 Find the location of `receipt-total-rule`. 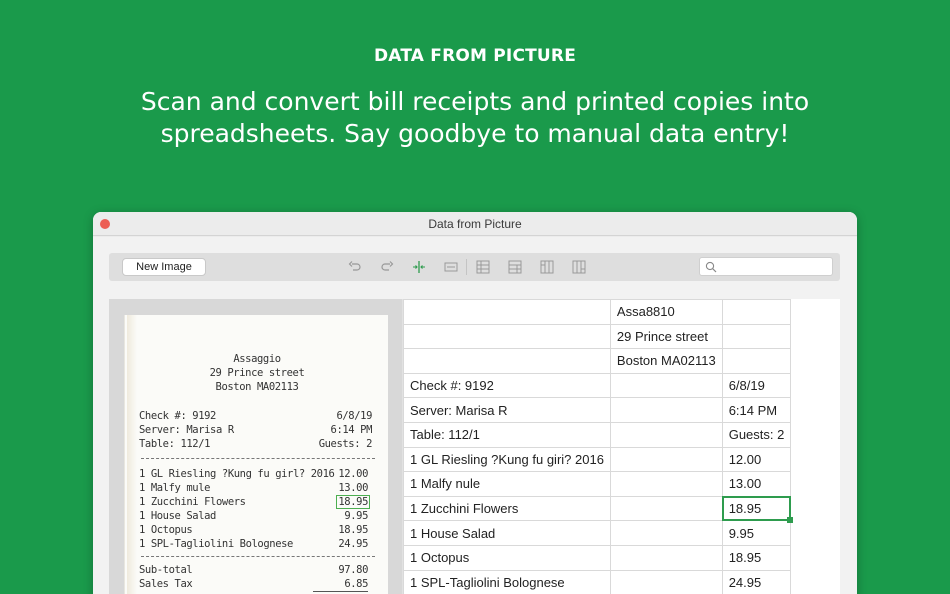

receipt-total-rule is located at coordinates (340, 591).